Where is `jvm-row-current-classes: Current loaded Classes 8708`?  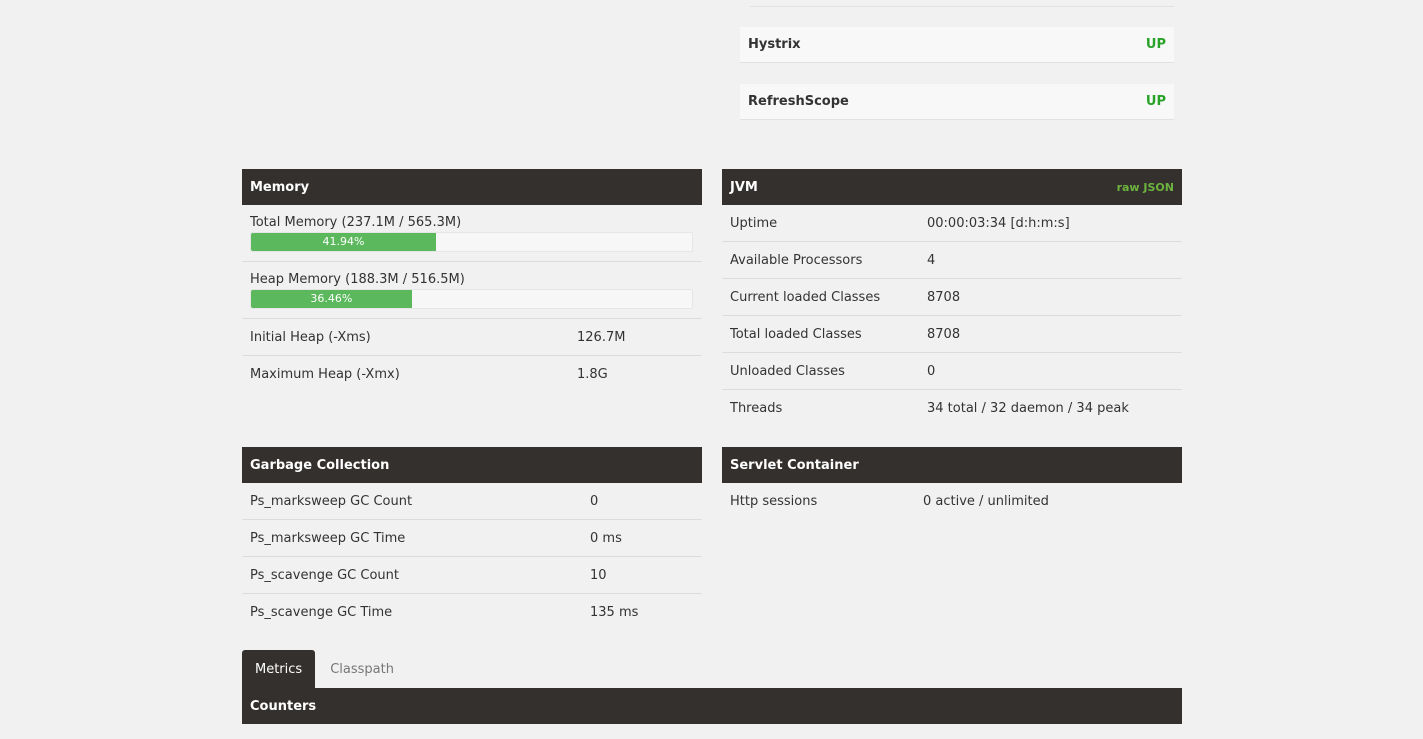 jvm-row-current-classes: Current loaded Classes 8708 is located at coordinates (952, 297).